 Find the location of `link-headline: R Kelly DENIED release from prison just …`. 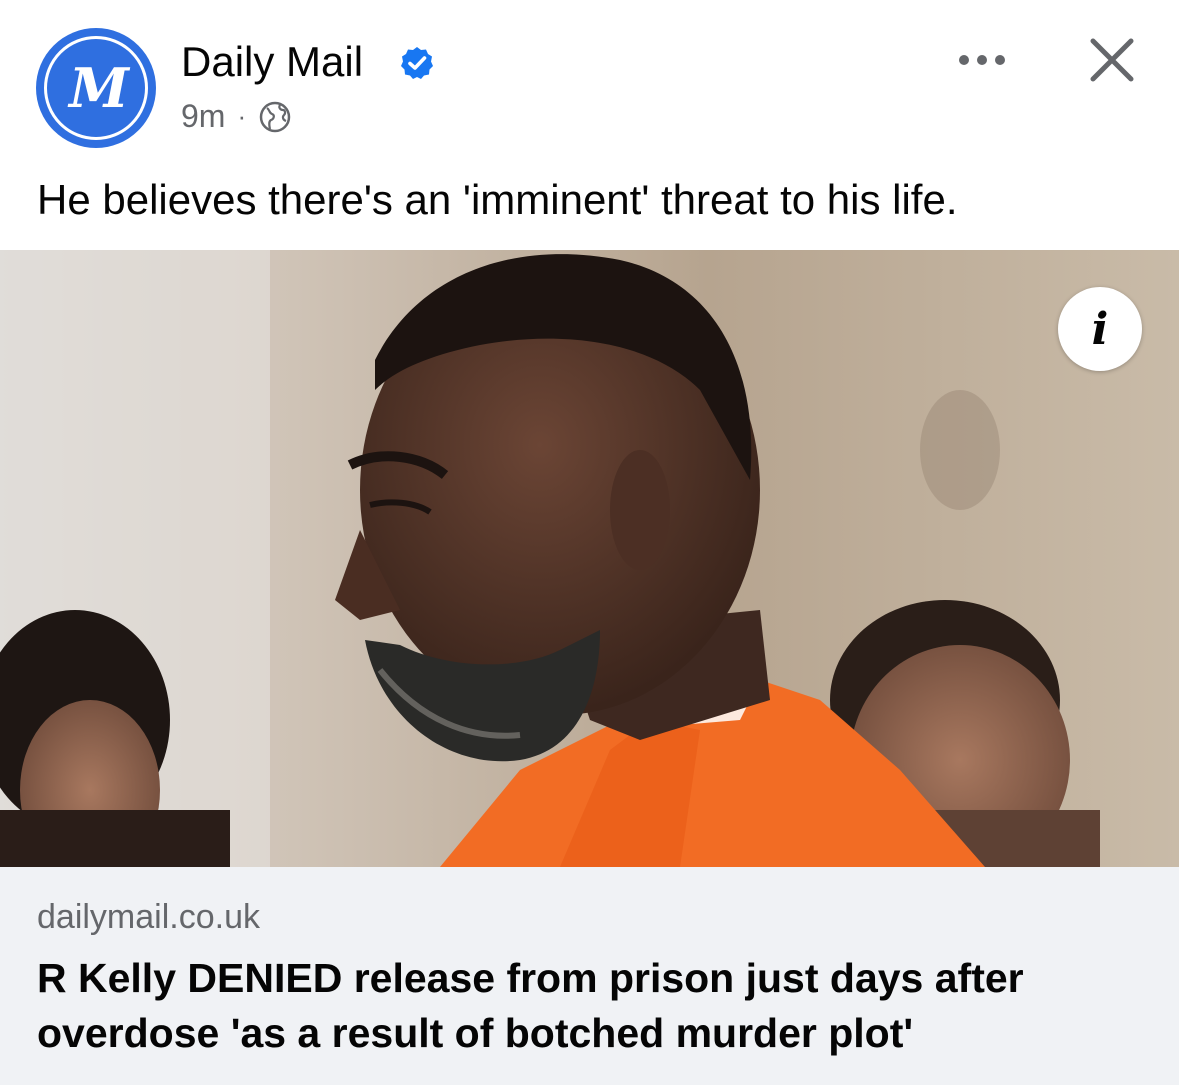

link-headline: R Kelly DENIED release from prison just … is located at coordinates (592, 1006).